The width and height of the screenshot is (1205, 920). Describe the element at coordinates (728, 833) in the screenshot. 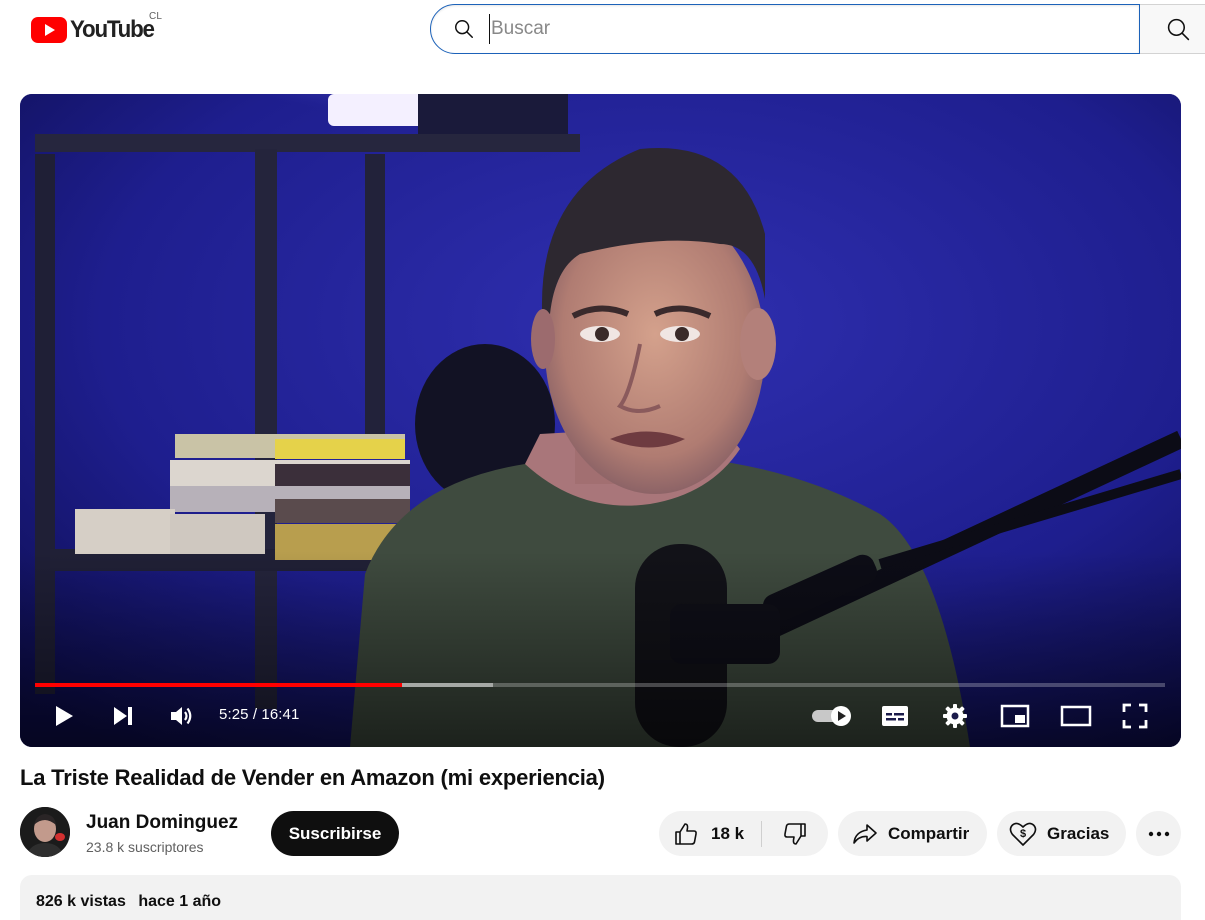

I see `like-count: 18 k` at that location.